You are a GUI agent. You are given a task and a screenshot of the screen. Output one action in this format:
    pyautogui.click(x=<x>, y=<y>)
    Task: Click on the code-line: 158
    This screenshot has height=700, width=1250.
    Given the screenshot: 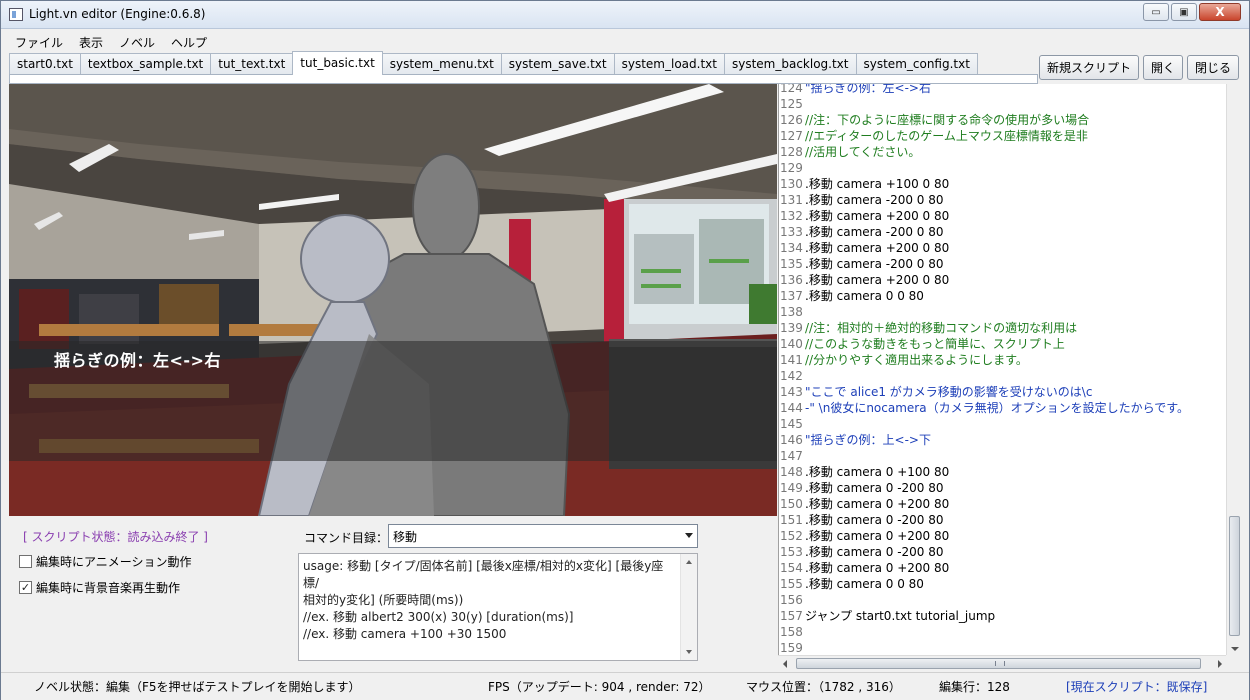 What is the action you would take?
    pyautogui.click(x=792, y=632)
    